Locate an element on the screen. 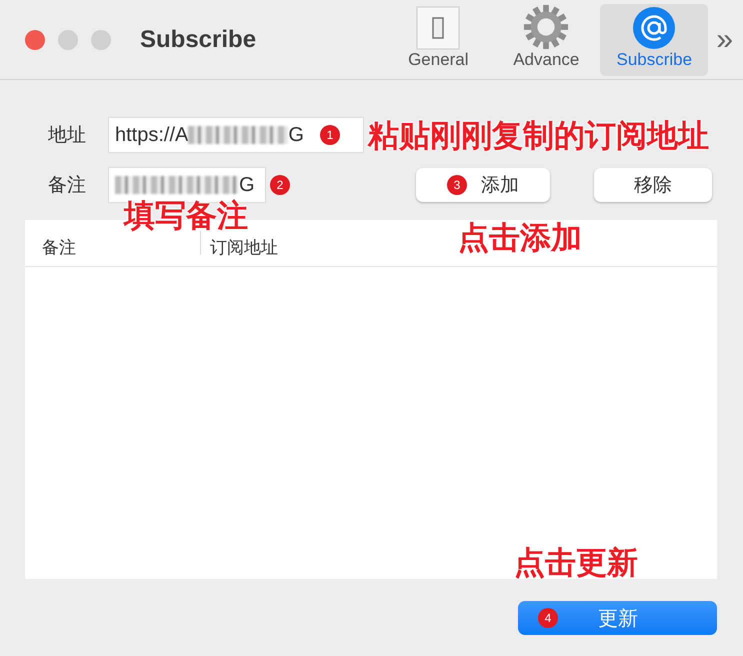 The width and height of the screenshot is (743, 656). zoom-button is located at coordinates (101, 40).